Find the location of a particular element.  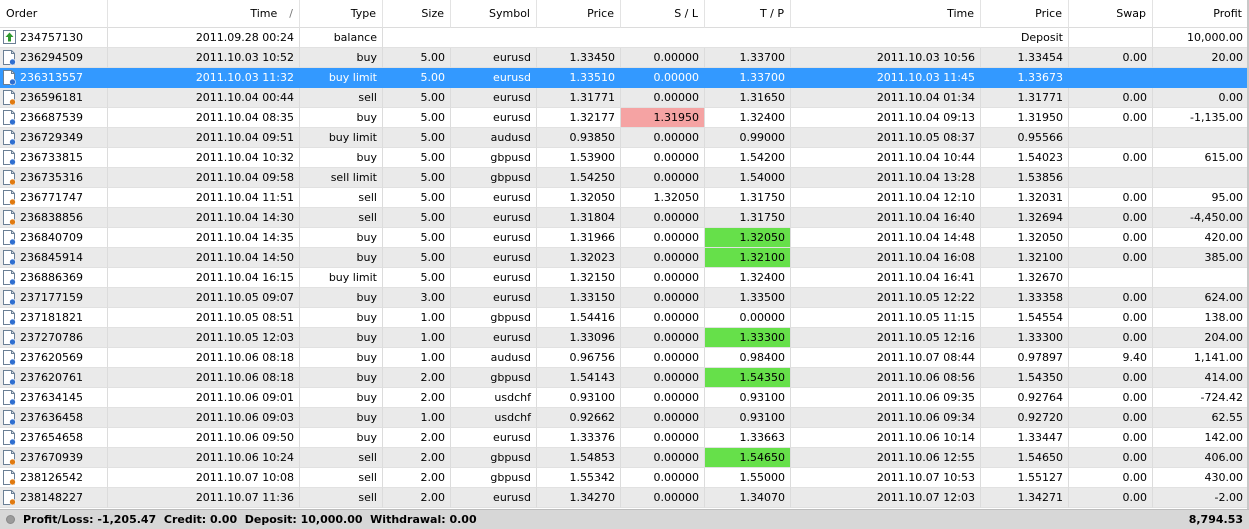

cell-open-time: 2011.10.05 08:51 is located at coordinates (204, 318).